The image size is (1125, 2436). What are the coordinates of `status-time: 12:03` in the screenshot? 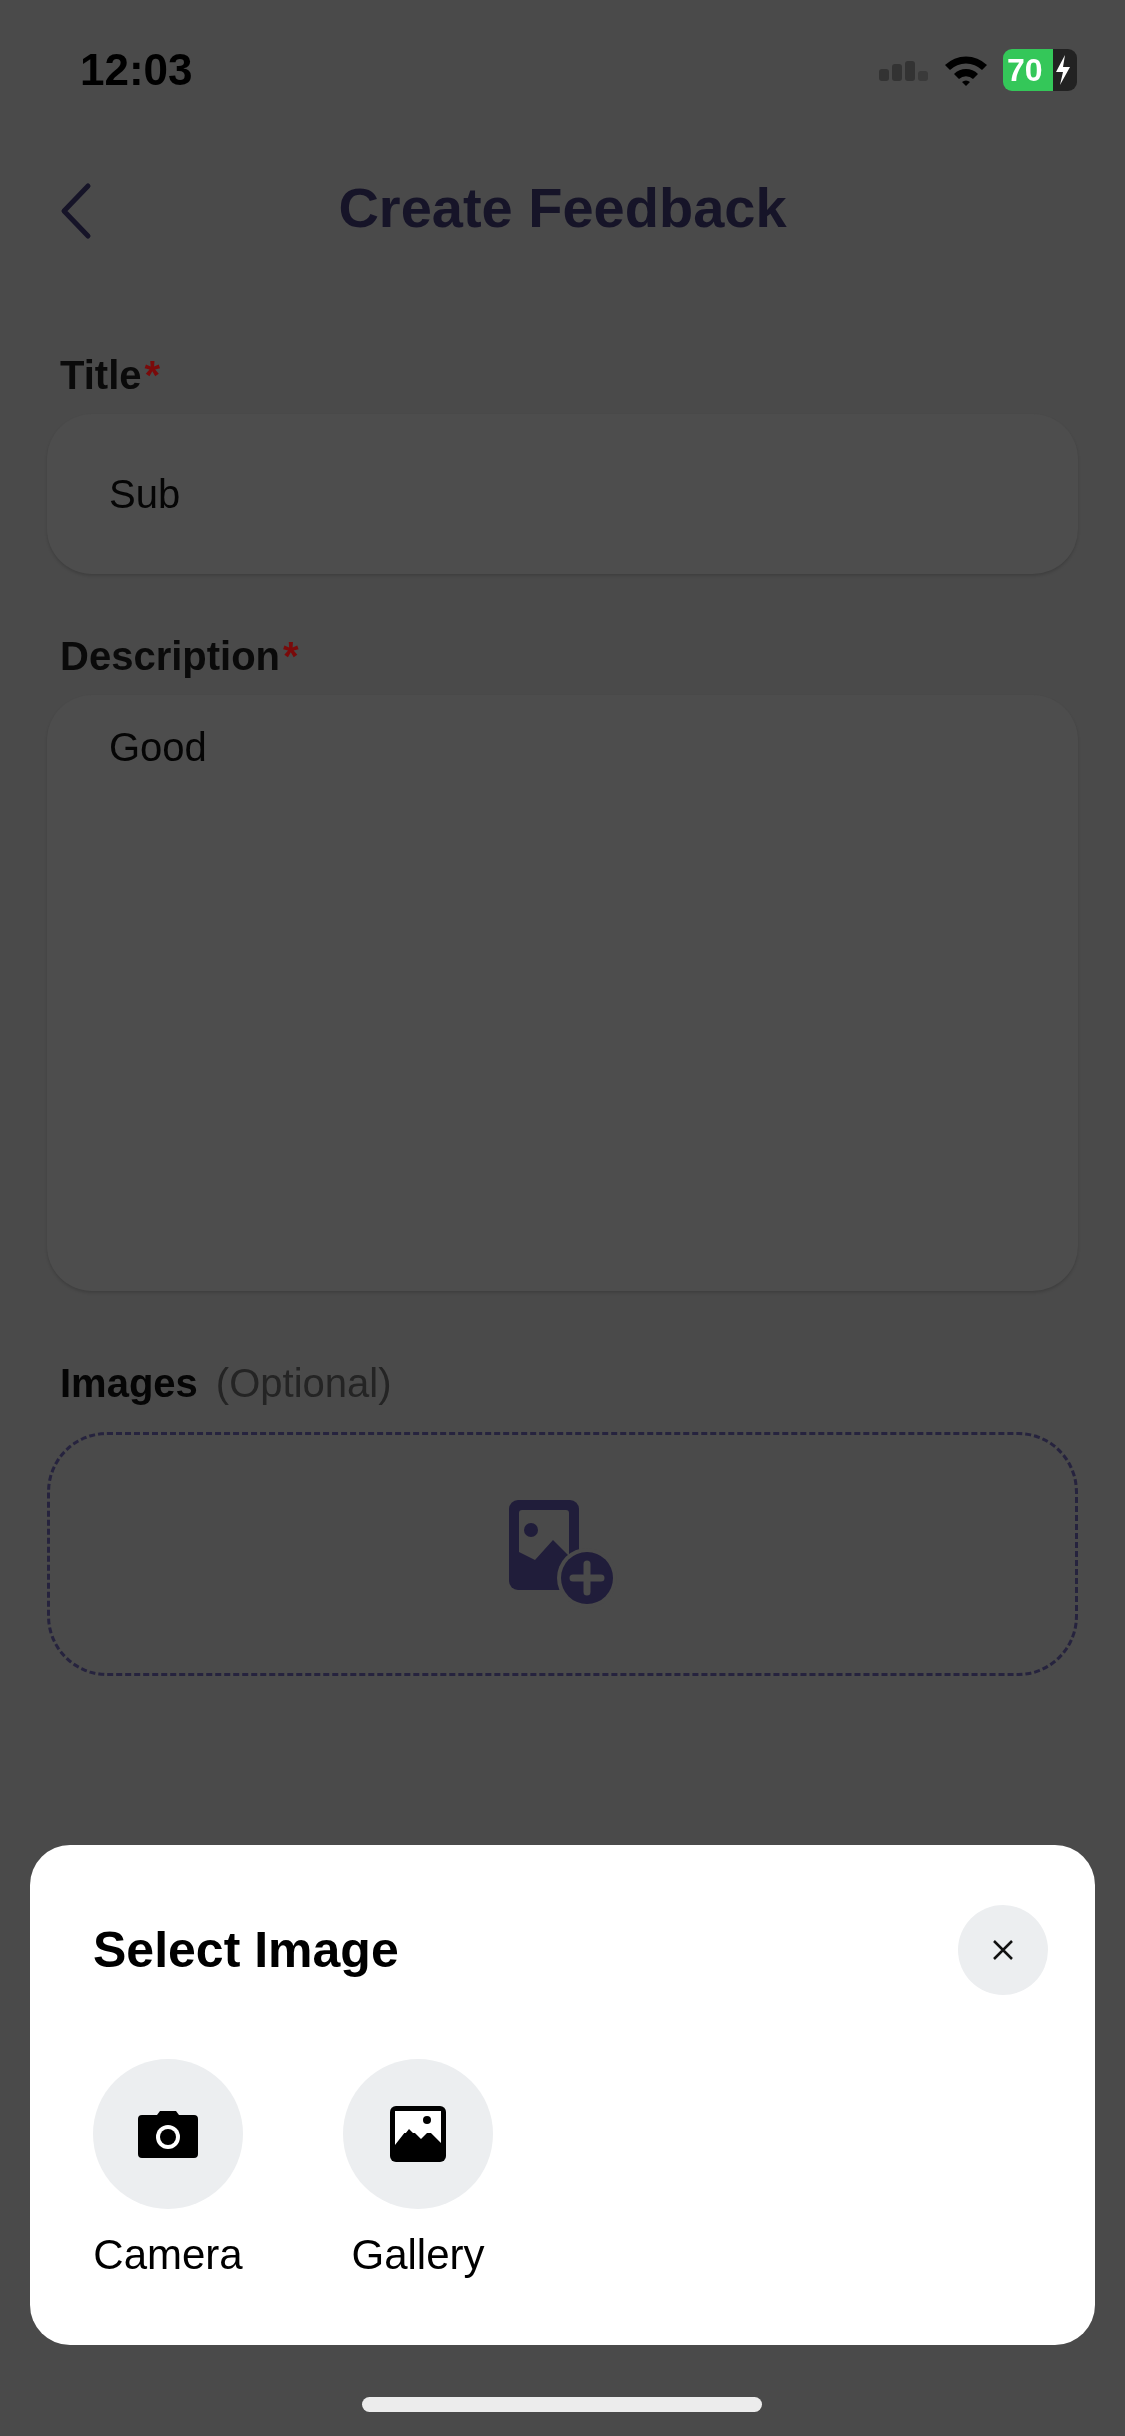 It's located at (136, 70).